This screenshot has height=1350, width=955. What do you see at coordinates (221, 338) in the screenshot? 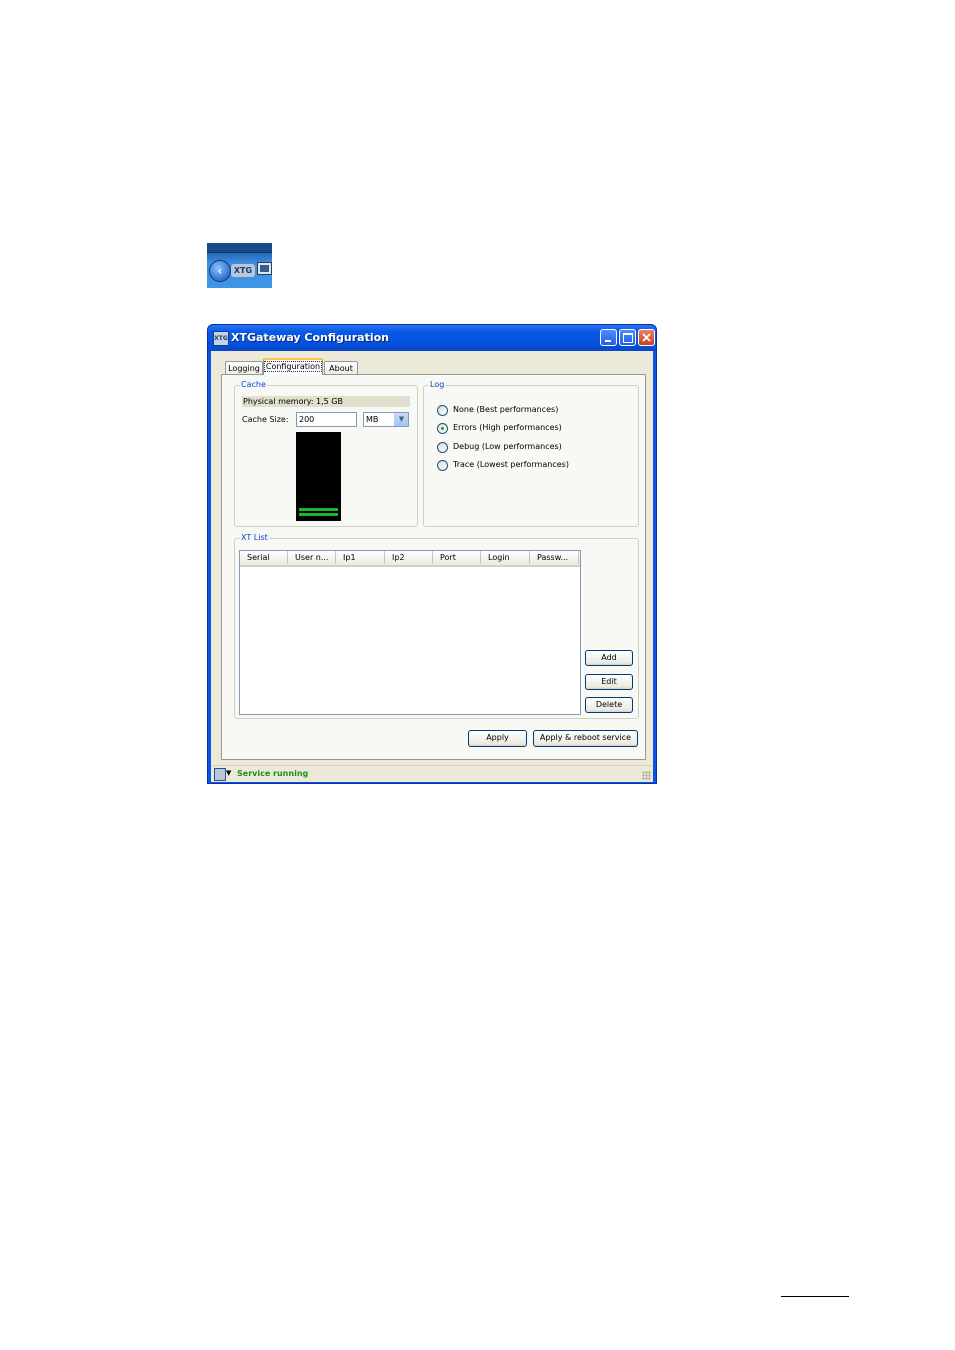
I see `app-icon: XTG` at bounding box center [221, 338].